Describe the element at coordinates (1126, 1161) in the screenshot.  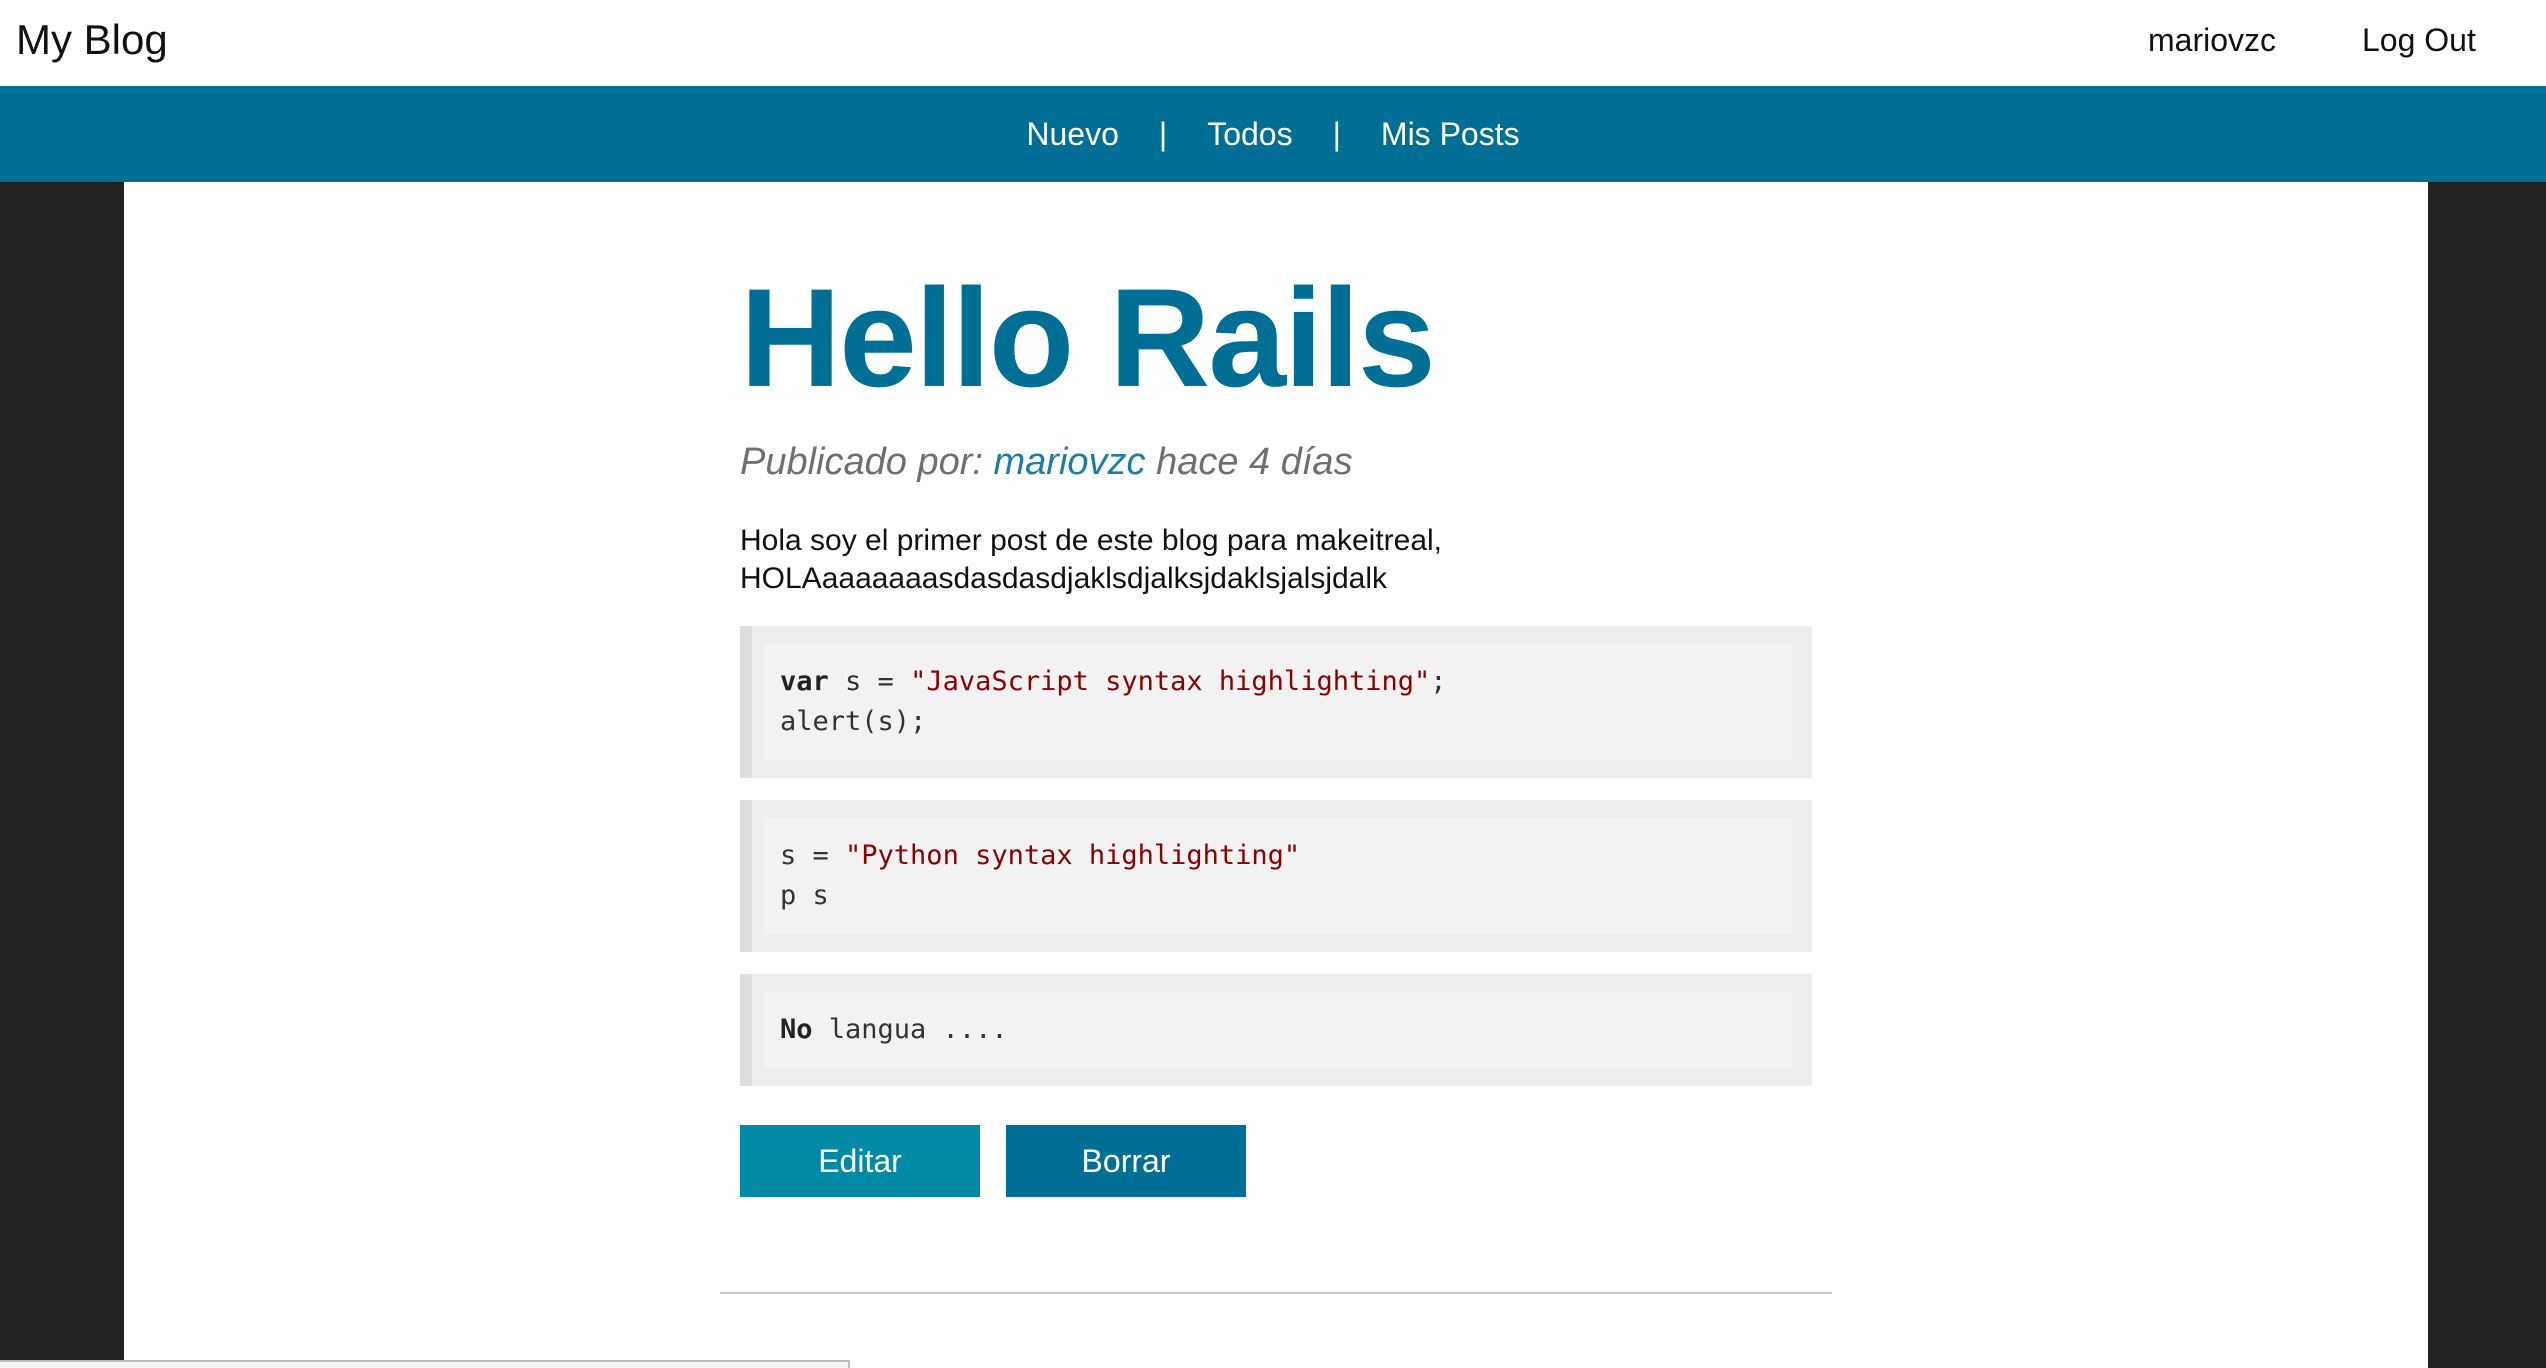
I see `delete-button: Borrar` at that location.